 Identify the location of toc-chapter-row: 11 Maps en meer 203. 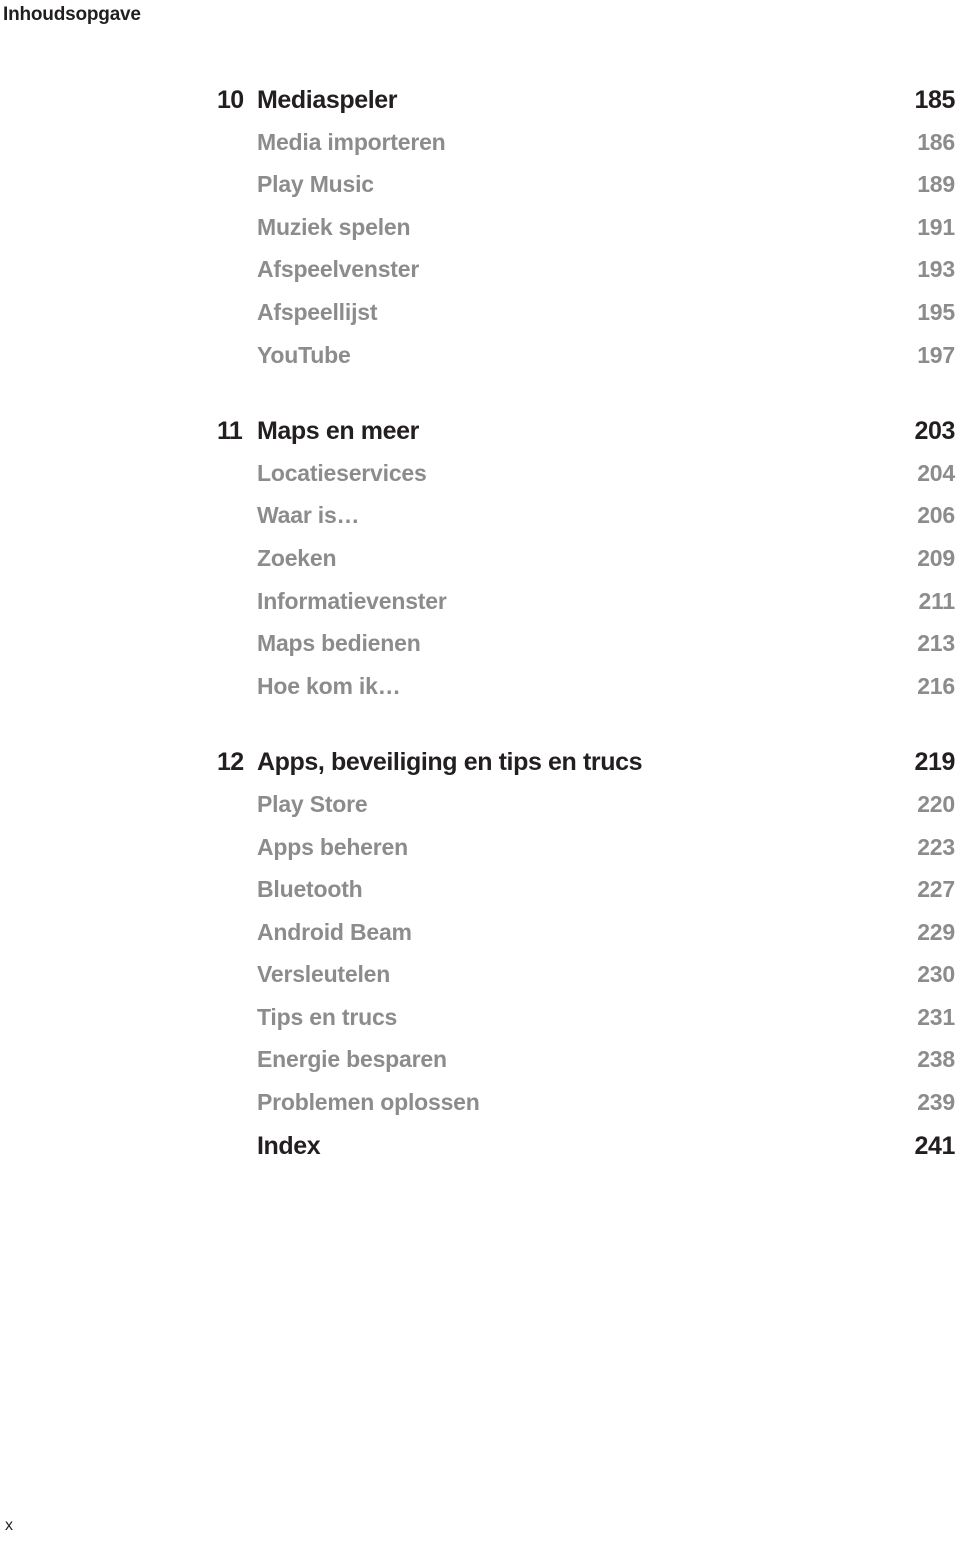
(480, 438).